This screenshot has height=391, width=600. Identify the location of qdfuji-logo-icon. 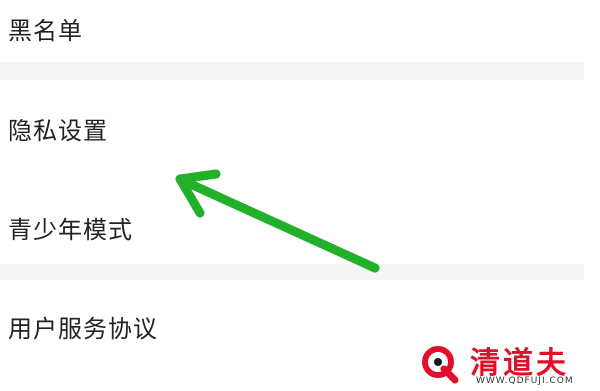
(440, 365).